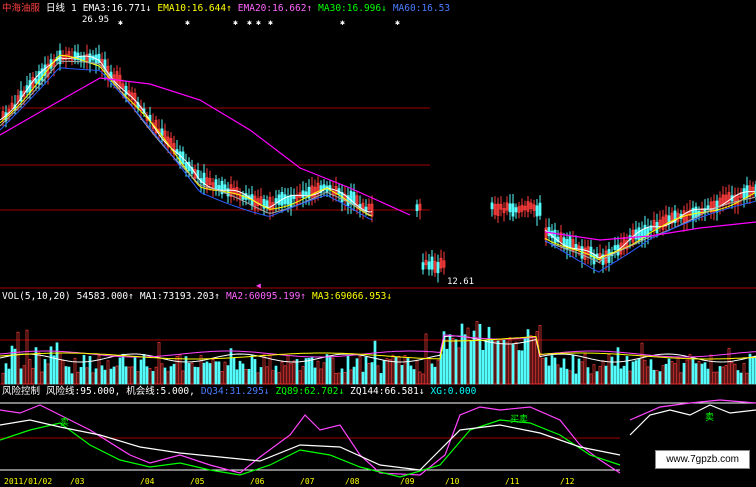  Describe the element at coordinates (710, 418) in the screenshot. I see `sell-signal-right: 卖` at that location.